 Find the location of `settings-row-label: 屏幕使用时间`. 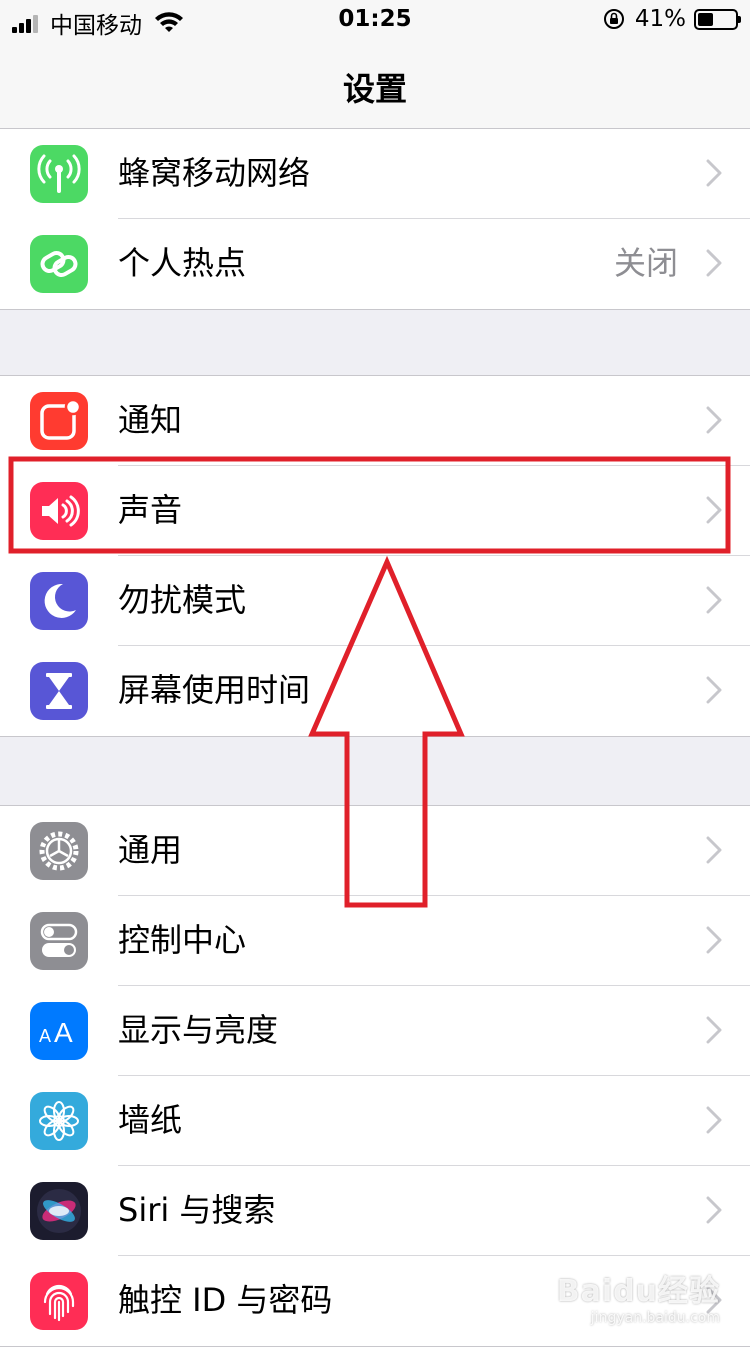

settings-row-label: 屏幕使用时间 is located at coordinates (214, 690).